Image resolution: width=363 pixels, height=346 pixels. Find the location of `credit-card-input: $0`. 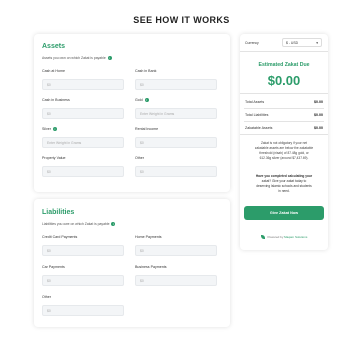

credit-card-input: $0 is located at coordinates (83, 250).